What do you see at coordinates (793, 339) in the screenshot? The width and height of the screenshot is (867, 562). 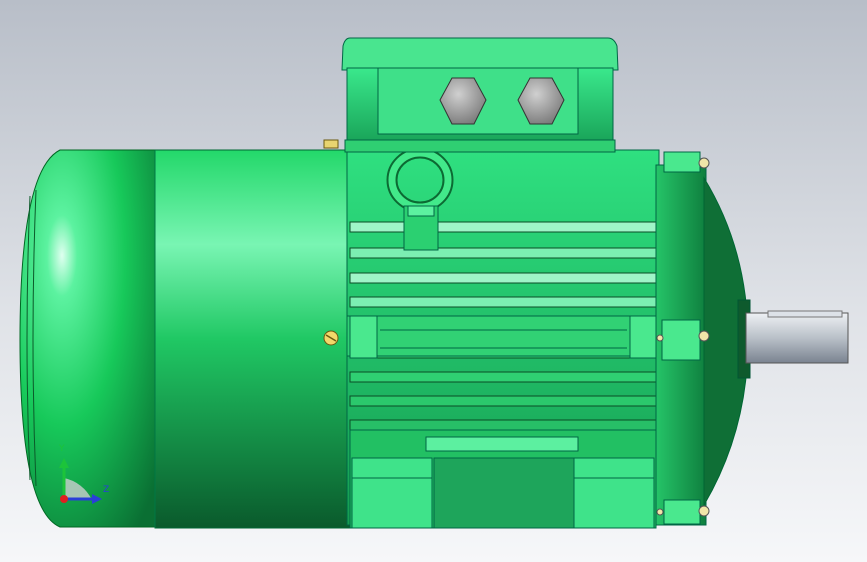 I see `output-shaft` at bounding box center [793, 339].